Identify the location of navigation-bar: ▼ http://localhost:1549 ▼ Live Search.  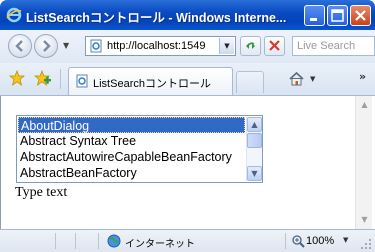
(187, 46).